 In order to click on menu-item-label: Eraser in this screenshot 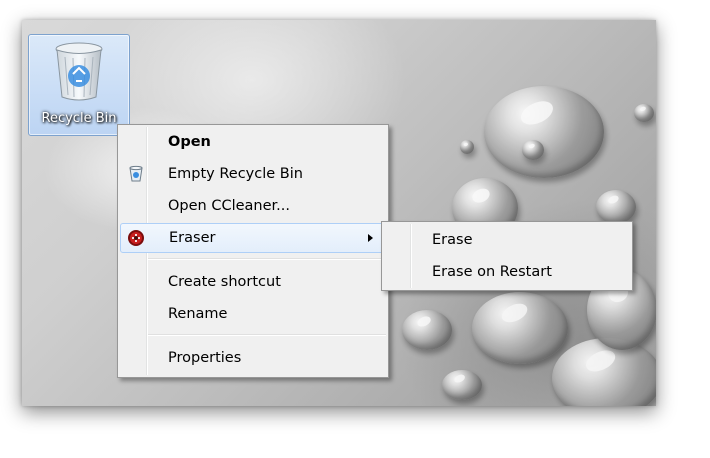, I will do `click(192, 238)`.